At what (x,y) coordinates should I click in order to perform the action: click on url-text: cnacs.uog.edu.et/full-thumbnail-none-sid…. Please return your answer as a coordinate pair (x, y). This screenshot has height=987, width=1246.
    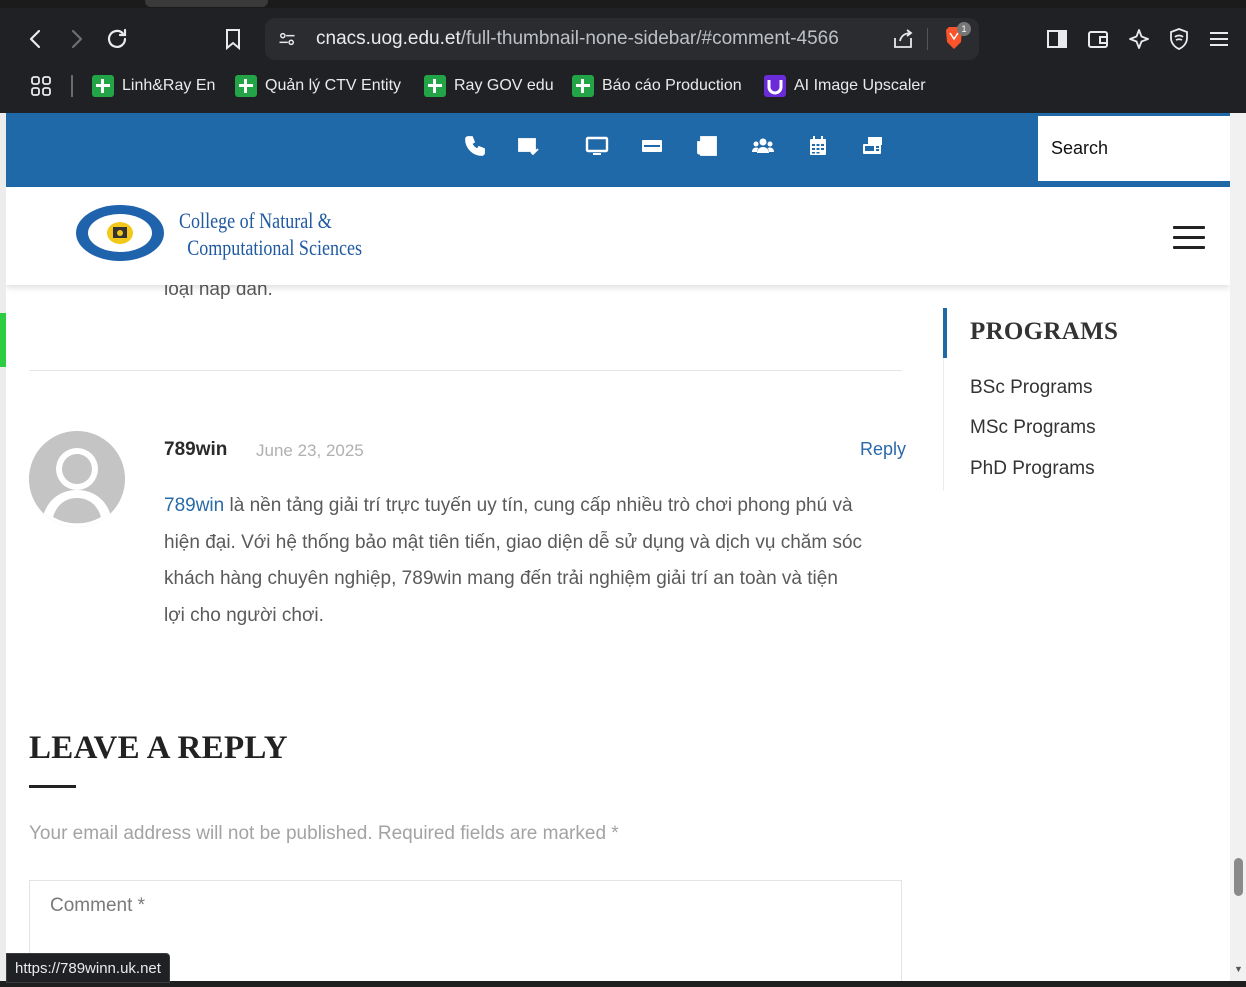
    Looking at the image, I should click on (577, 39).